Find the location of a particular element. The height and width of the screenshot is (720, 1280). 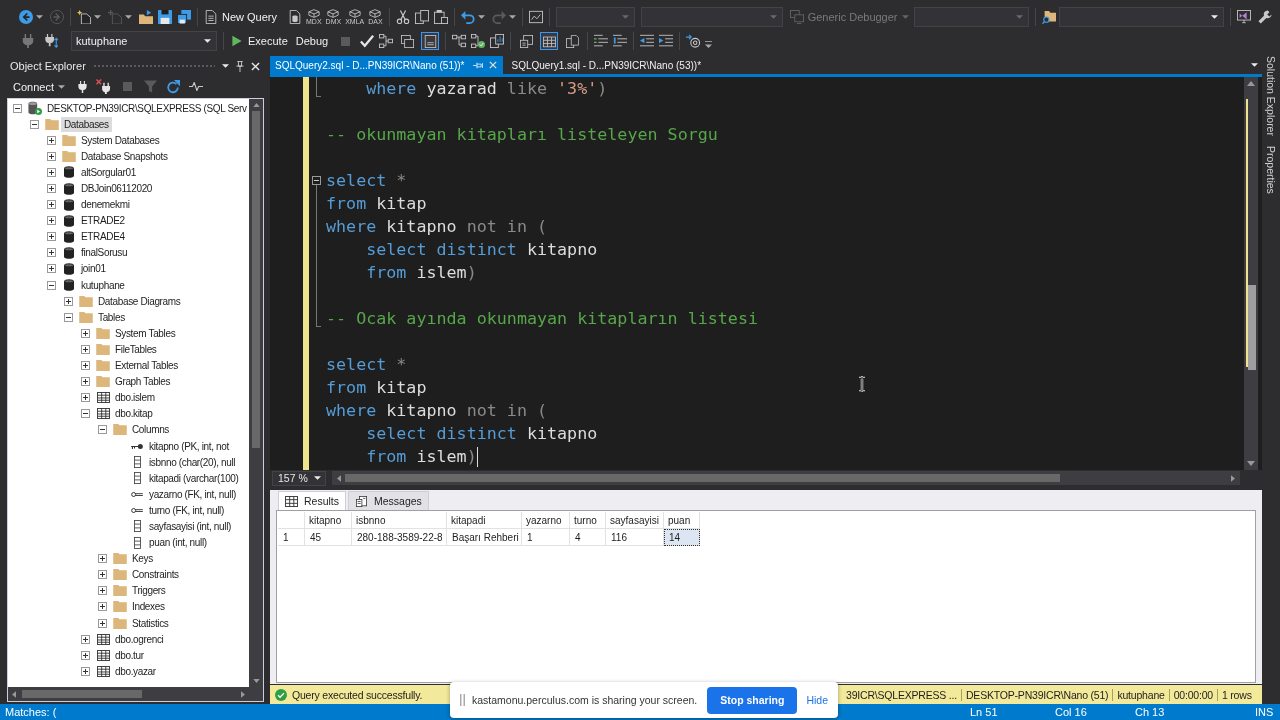

editor-tab: SQLQuery1.sql - D...PN39ICR\Nano (53))* is located at coordinates (607, 65).